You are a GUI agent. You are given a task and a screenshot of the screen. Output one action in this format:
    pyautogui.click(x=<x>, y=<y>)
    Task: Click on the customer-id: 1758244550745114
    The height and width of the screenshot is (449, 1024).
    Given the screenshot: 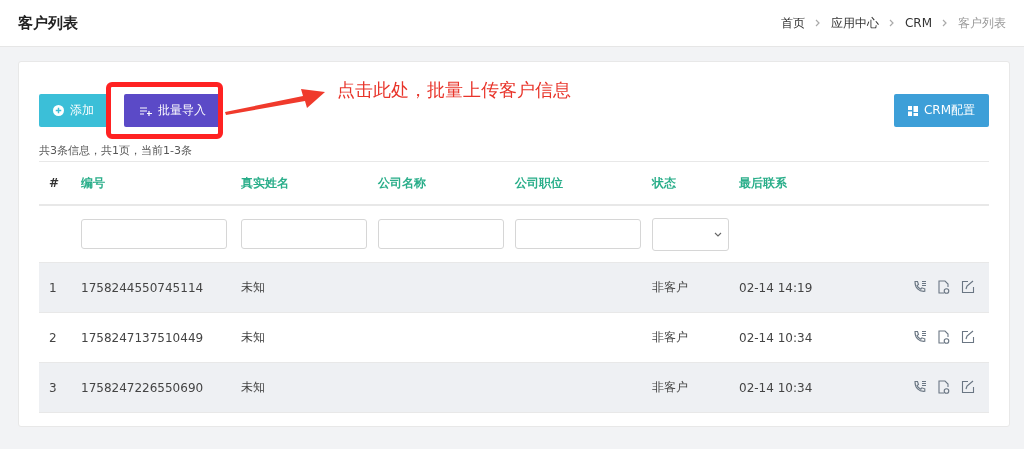 What is the action you would take?
    pyautogui.click(x=142, y=287)
    